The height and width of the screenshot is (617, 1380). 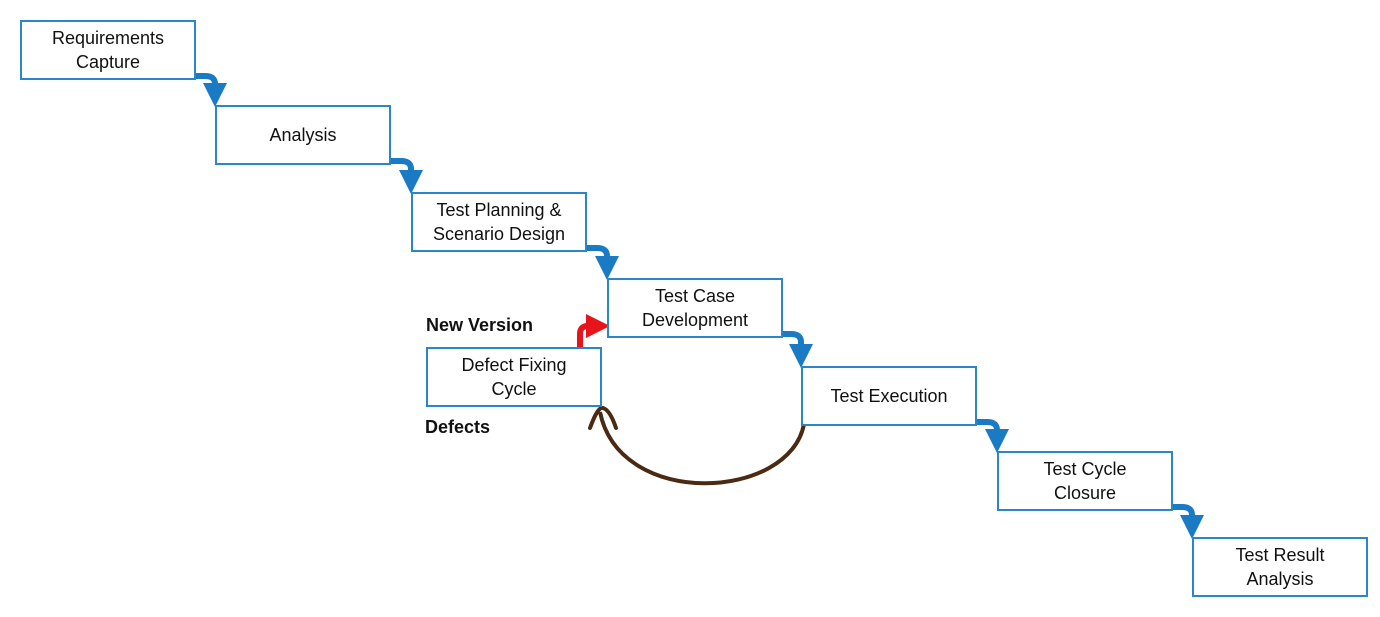 I want to click on defects-label: Defects, so click(x=458, y=427).